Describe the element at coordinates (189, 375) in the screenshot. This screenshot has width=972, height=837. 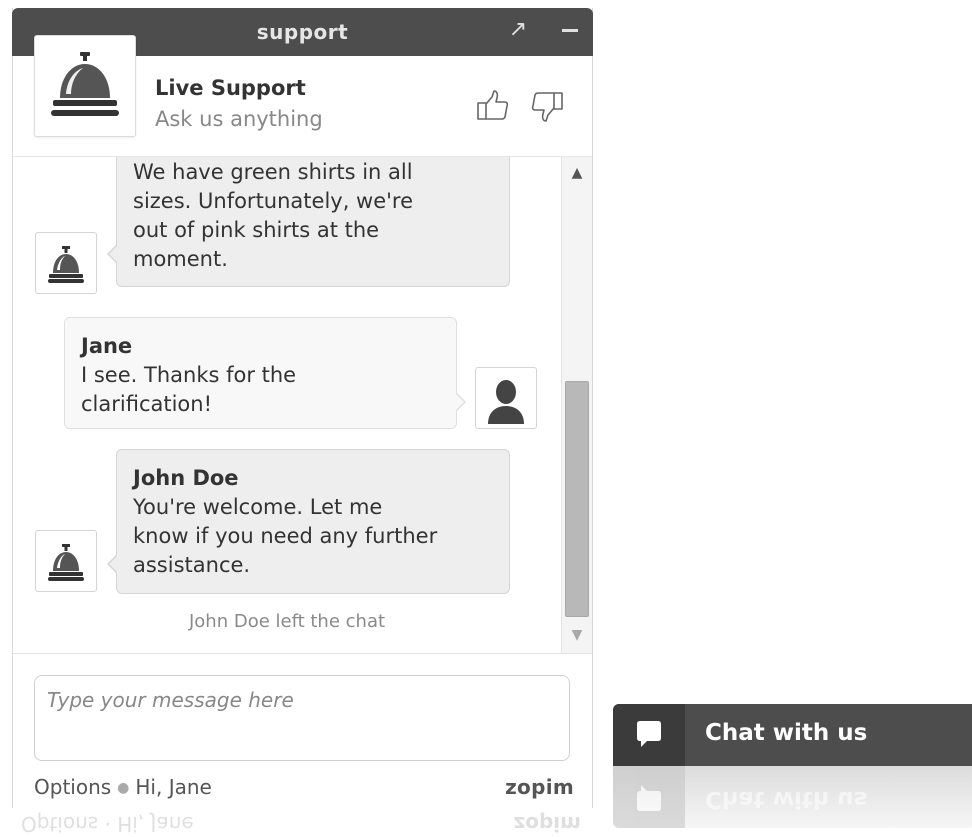
I see `message-line: I see. Thanks for the` at that location.